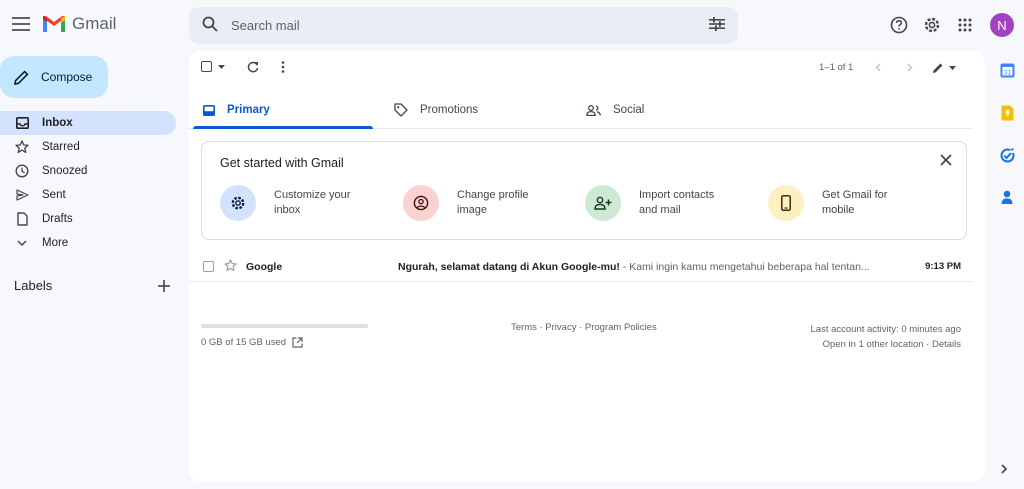 The image size is (1024, 489). I want to click on feature-gmail-mobile: Get Gmail for mobile, so click(848, 203).